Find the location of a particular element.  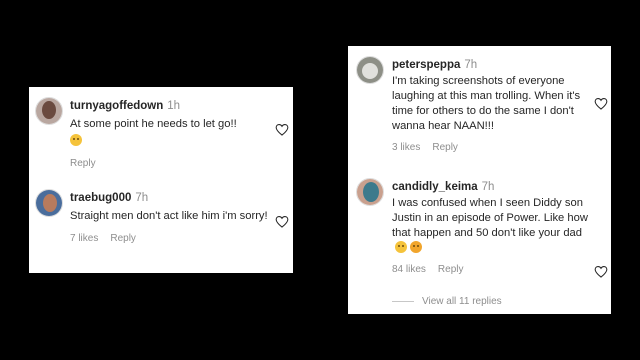

likes-count: 3 likes is located at coordinates (406, 147).